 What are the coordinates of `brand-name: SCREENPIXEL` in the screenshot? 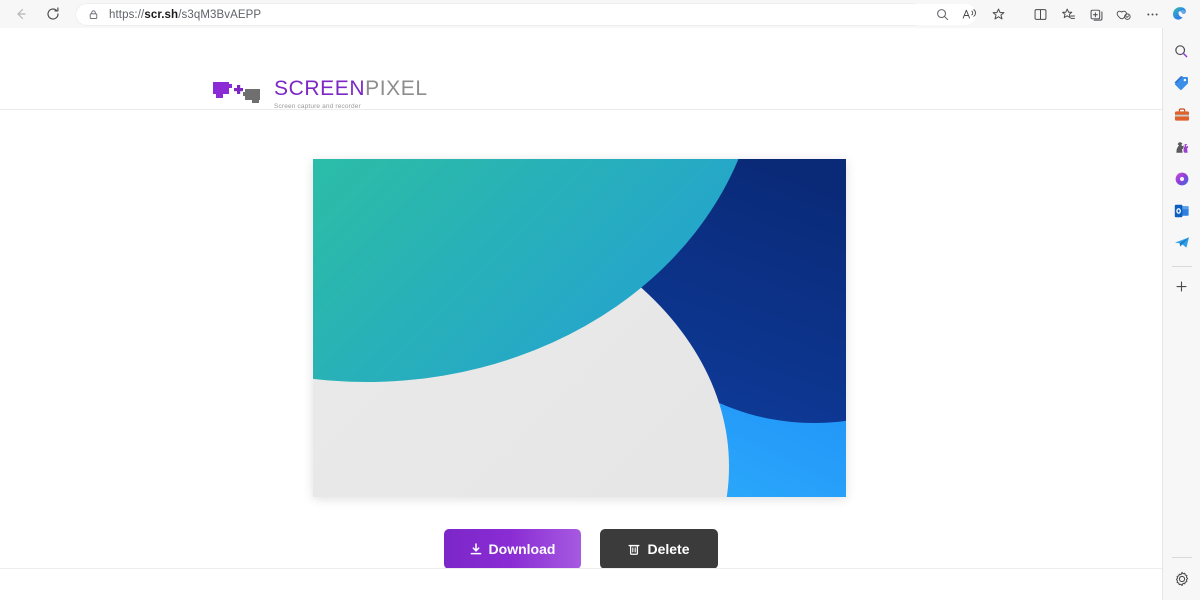 It's located at (351, 89).